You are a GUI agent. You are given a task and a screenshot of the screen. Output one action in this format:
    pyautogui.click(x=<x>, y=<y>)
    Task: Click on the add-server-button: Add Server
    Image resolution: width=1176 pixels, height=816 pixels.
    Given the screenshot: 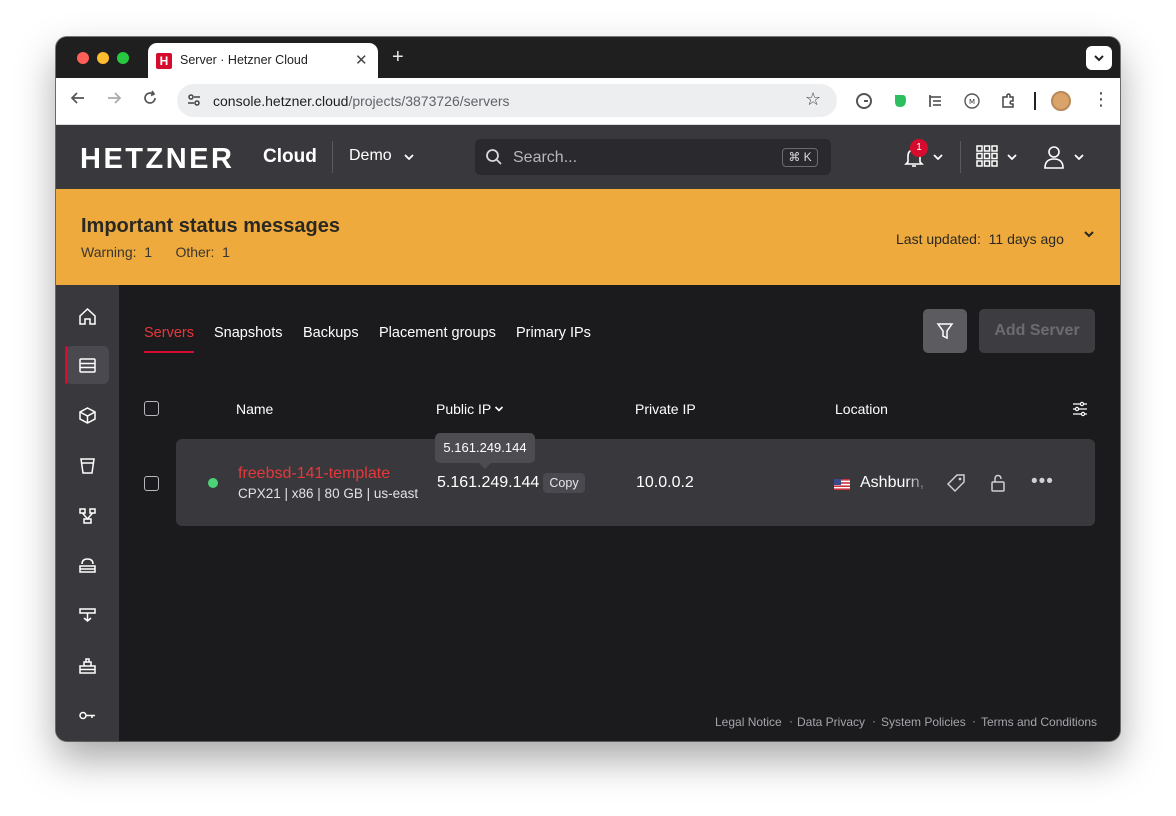 What is the action you would take?
    pyautogui.click(x=1037, y=331)
    